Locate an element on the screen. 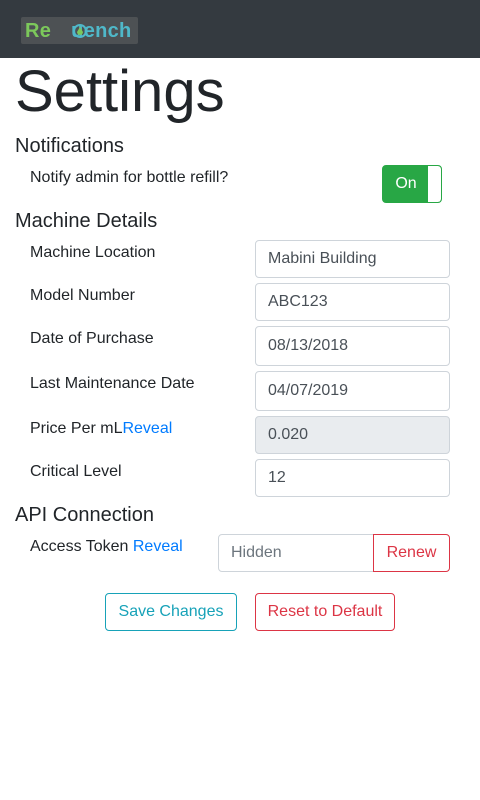 Image resolution: width=480 pixels, height=800 pixels. reset-default-button: Reset to Default is located at coordinates (325, 612).